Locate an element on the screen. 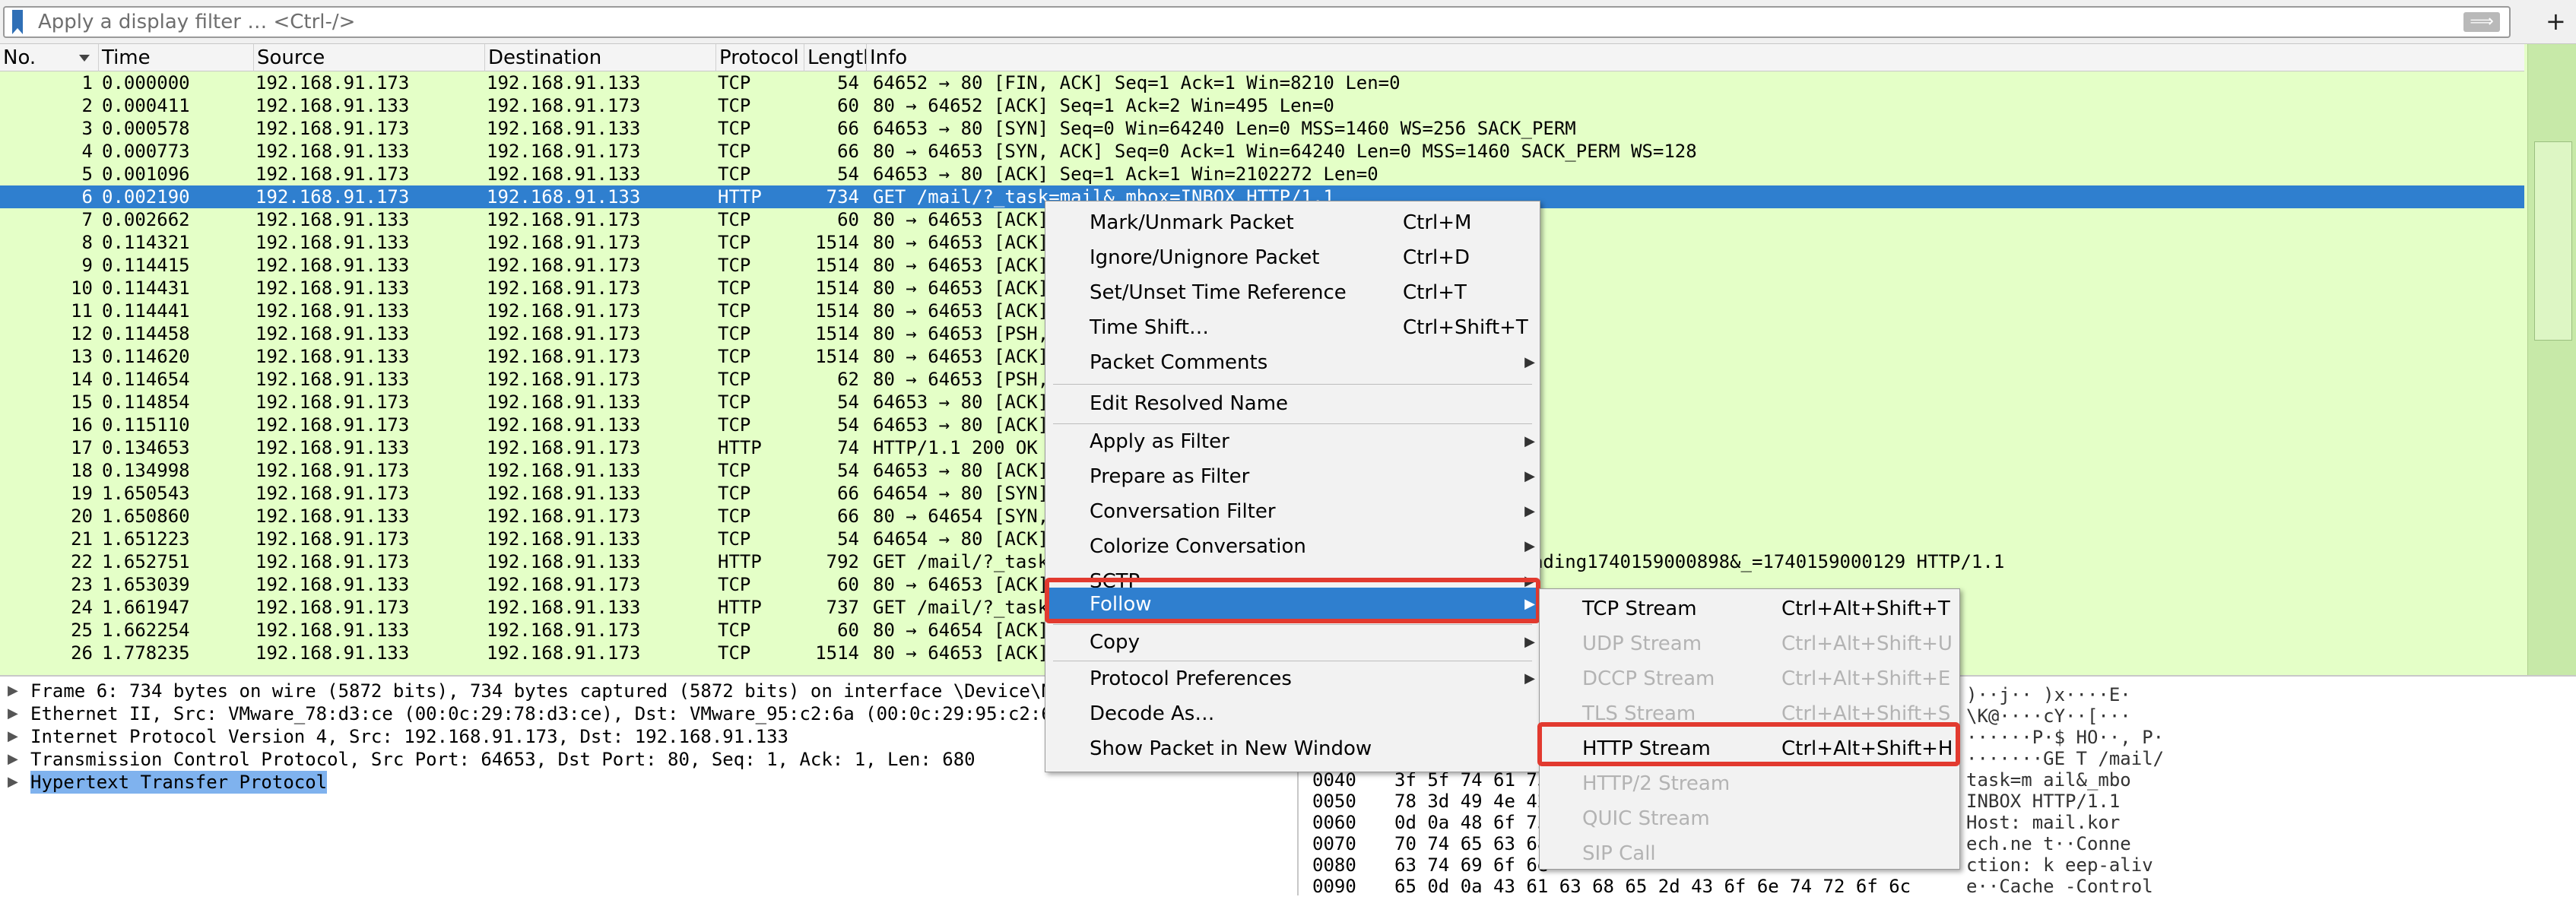 This screenshot has height=897, width=2576. packet-no: 2 is located at coordinates (87, 106).